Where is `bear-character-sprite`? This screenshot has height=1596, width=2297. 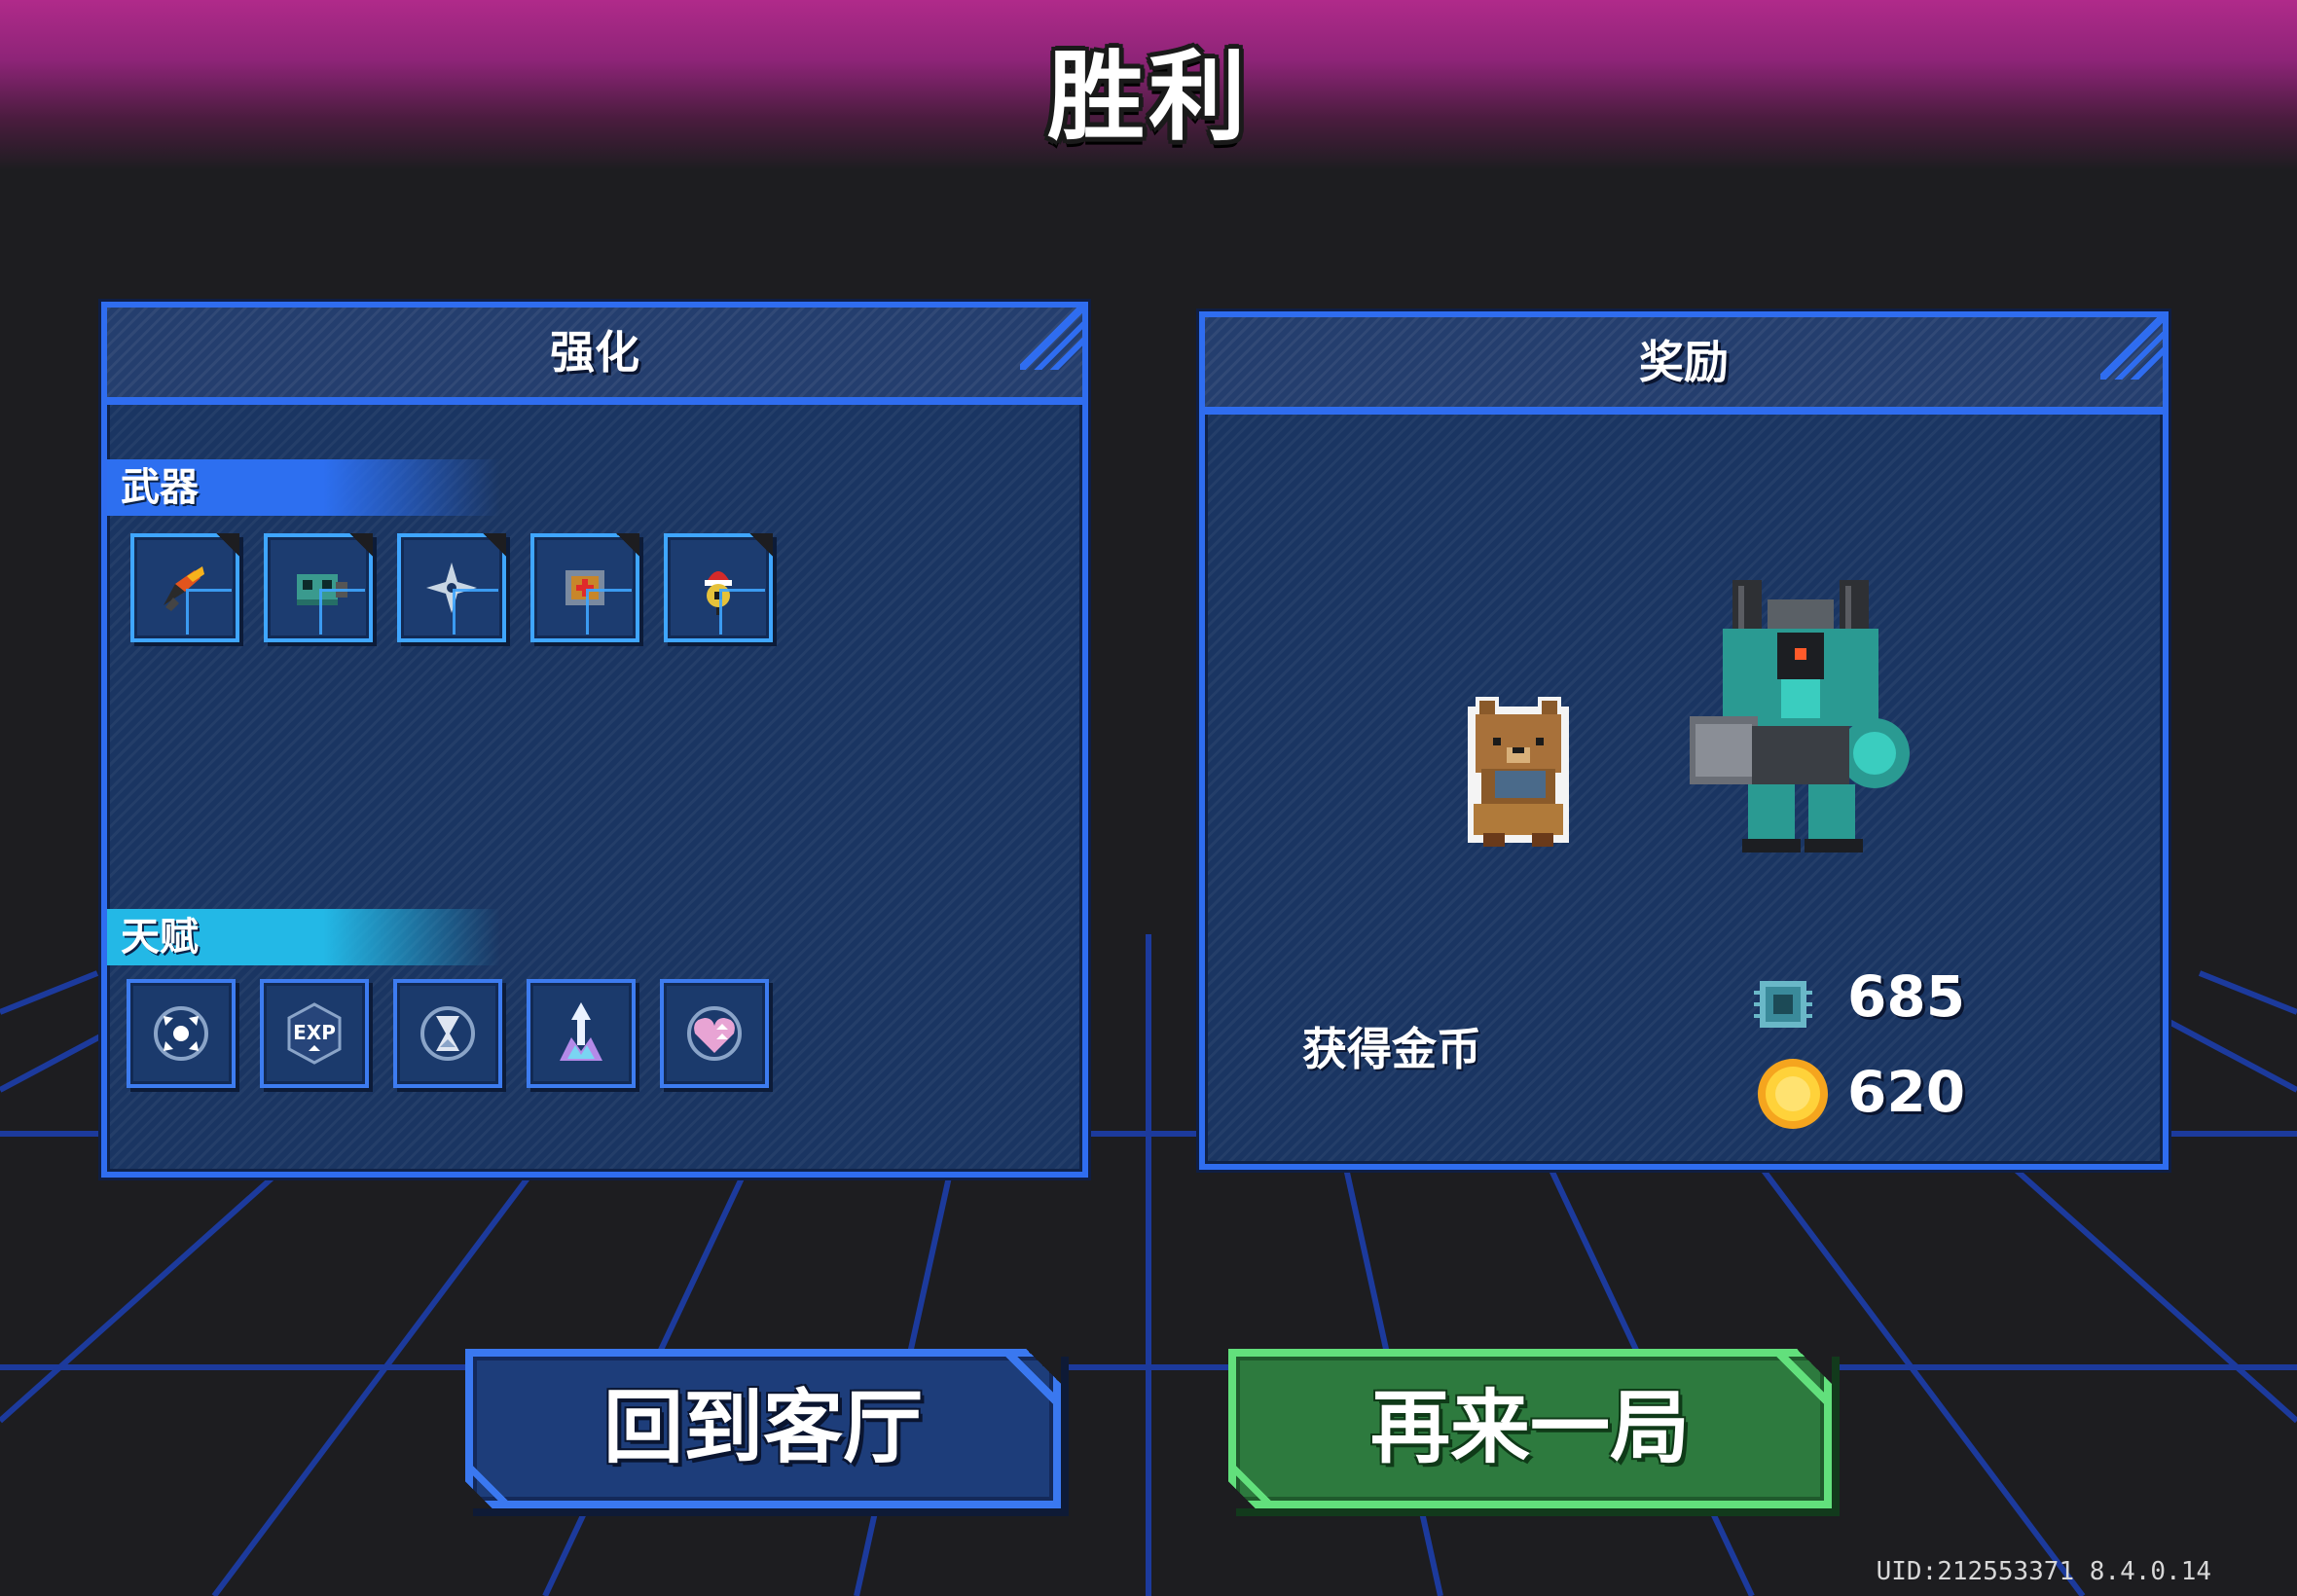 bear-character-sprite is located at coordinates (1518, 772).